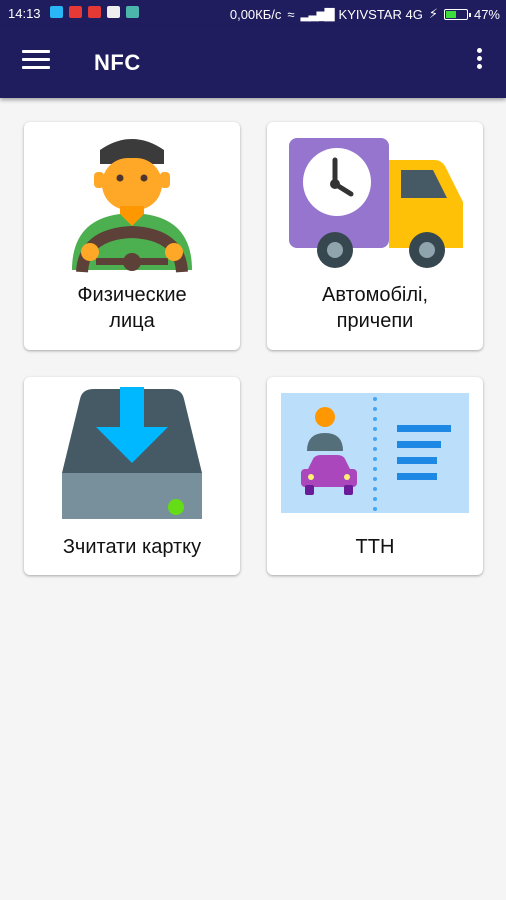 Image resolution: width=506 pixels, height=900 pixels. I want to click on download-drive-icon, so click(132, 453).